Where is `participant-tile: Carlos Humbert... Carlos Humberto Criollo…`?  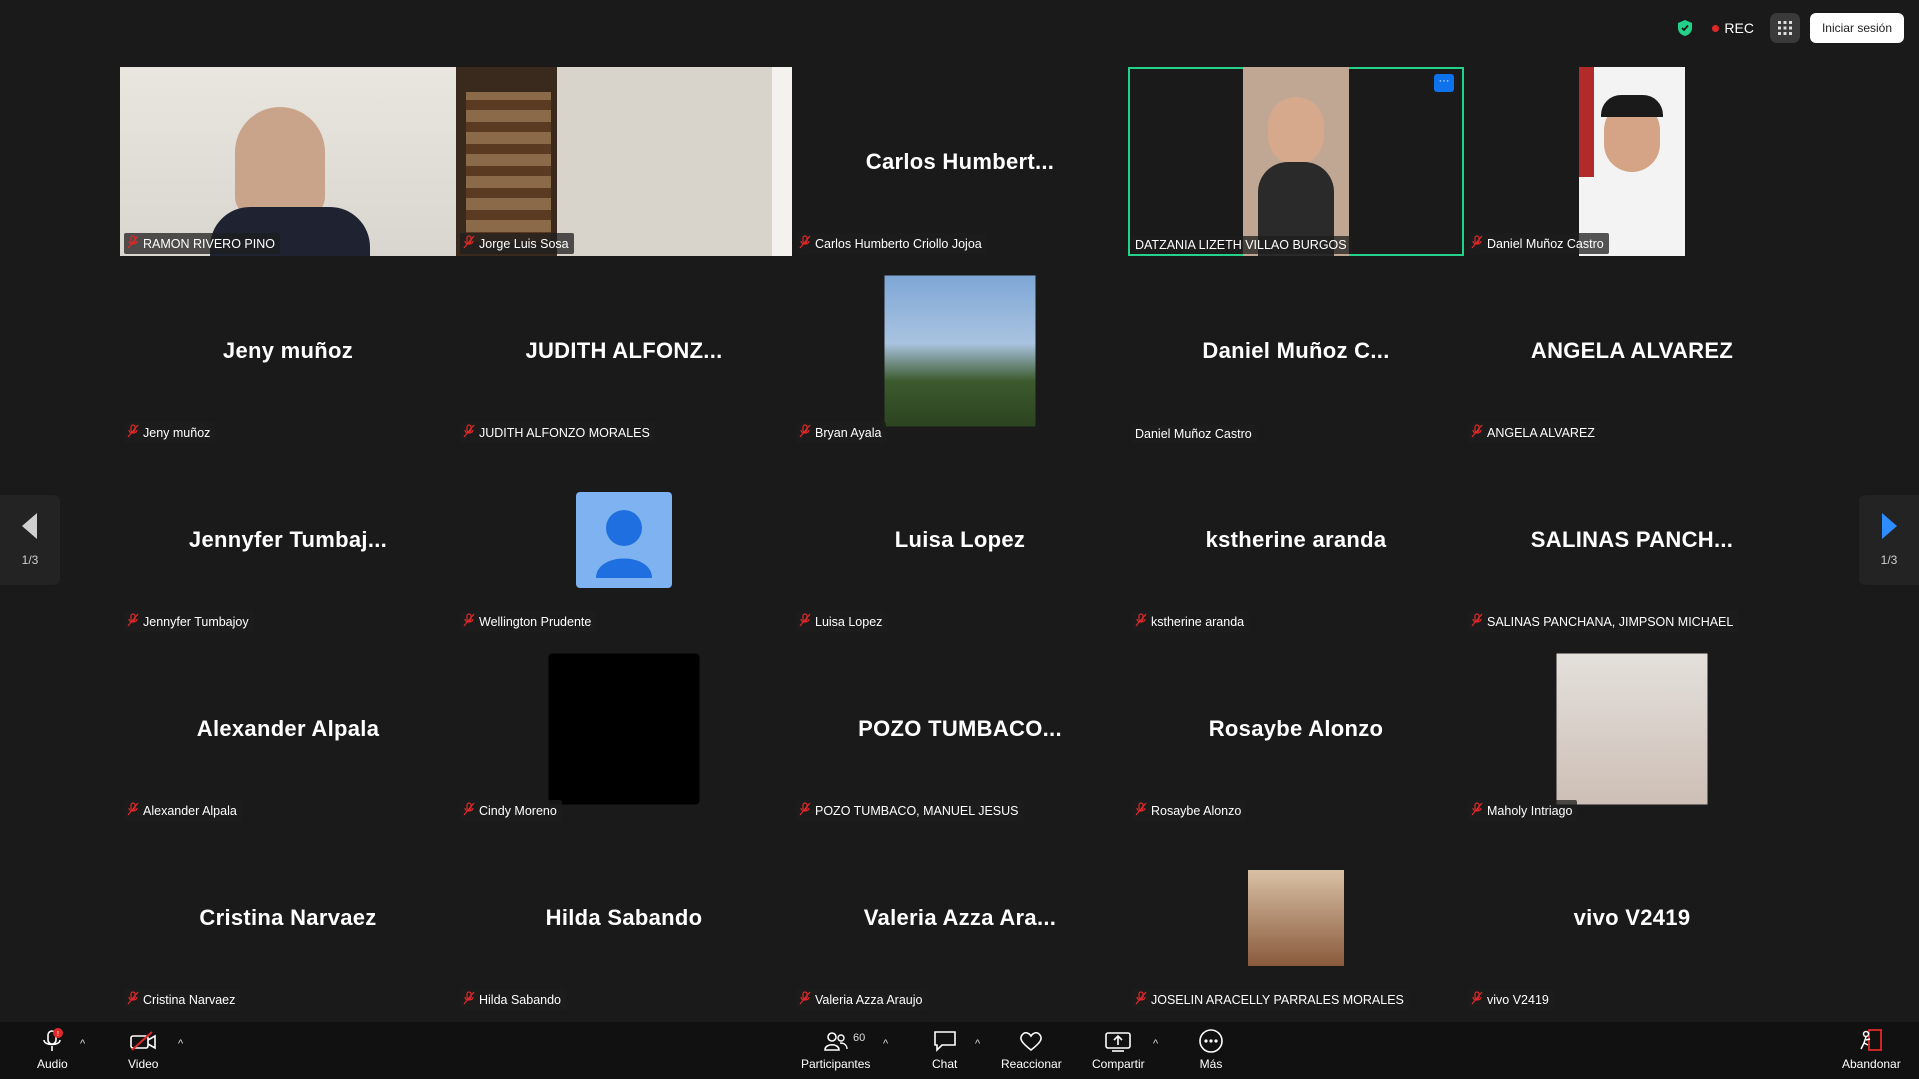 participant-tile: Carlos Humbert... Carlos Humberto Criollo… is located at coordinates (960, 161).